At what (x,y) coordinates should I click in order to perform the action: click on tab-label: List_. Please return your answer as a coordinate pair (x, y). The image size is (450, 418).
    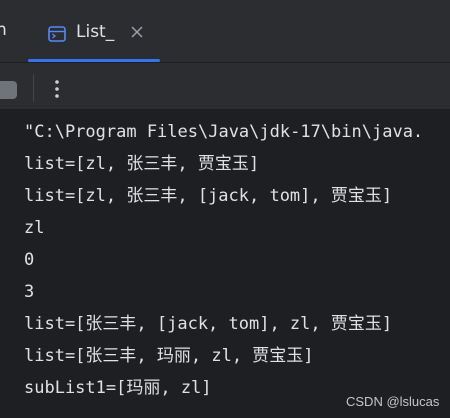
    Looking at the image, I should click on (95, 32).